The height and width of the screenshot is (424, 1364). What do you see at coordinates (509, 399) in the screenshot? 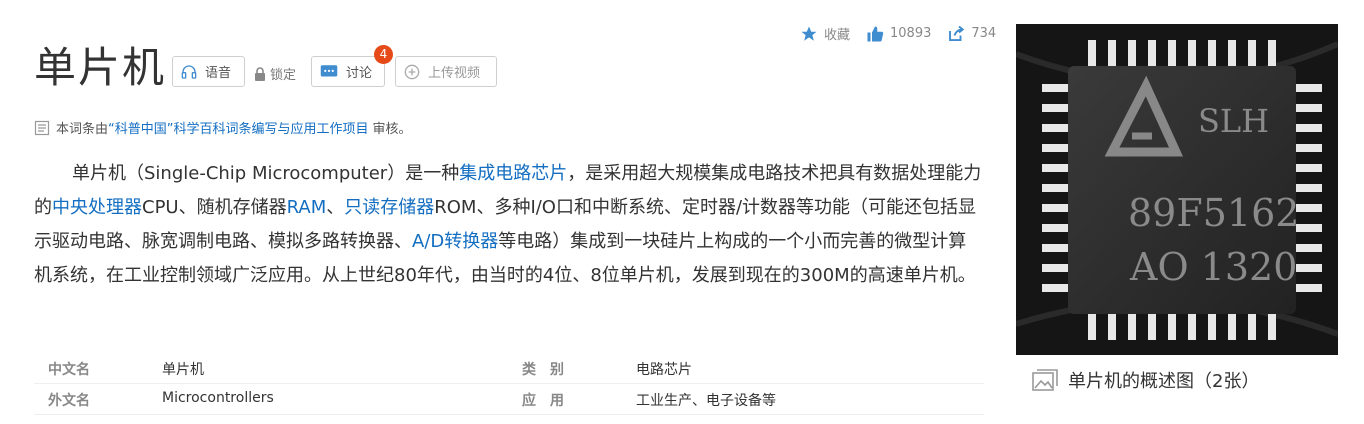
I see `table-row: 外文名 Microcontrollers 应 用 工业生产、电子设备等` at bounding box center [509, 399].